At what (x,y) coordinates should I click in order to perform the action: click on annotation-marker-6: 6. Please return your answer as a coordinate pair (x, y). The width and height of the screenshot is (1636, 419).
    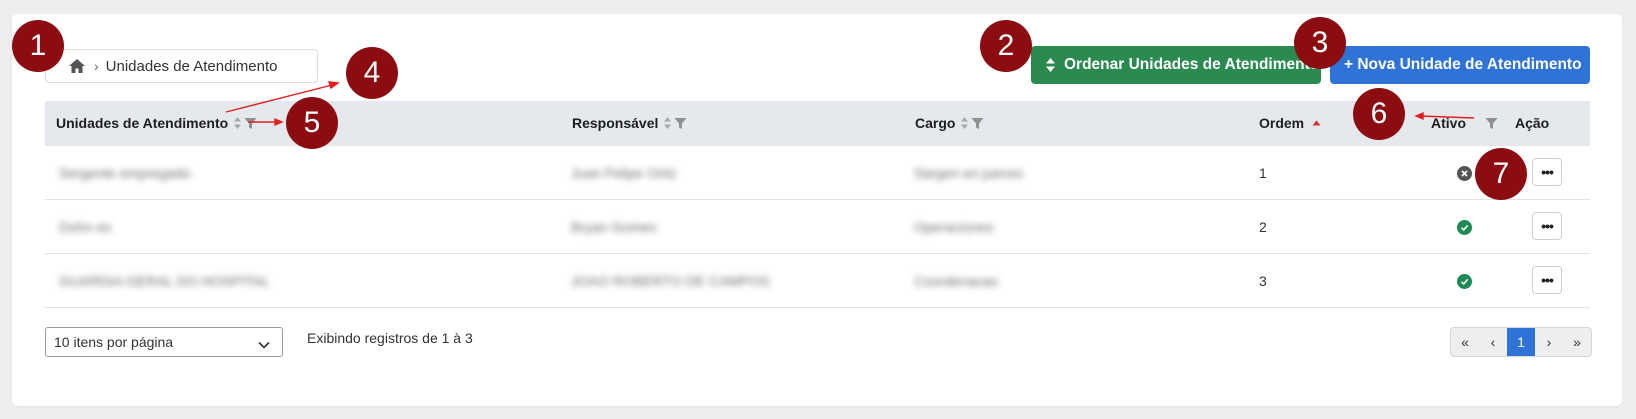
    Looking at the image, I should click on (1379, 114).